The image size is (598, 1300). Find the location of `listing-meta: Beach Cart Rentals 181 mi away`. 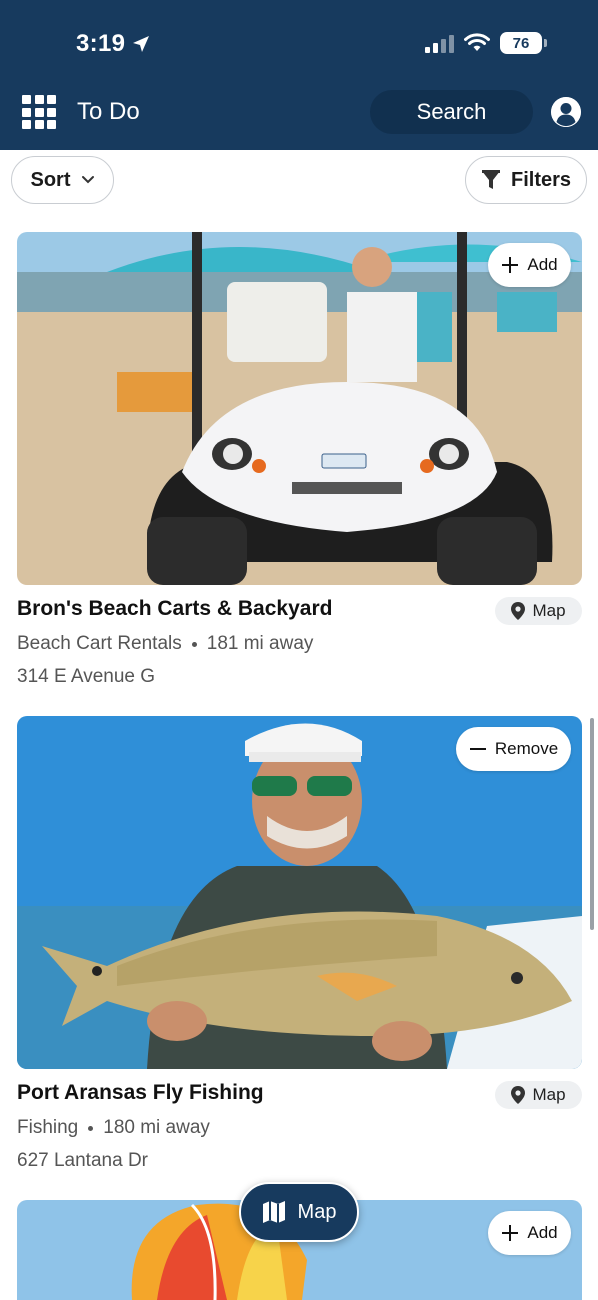

listing-meta: Beach Cart Rentals 181 mi away is located at coordinates (165, 643).